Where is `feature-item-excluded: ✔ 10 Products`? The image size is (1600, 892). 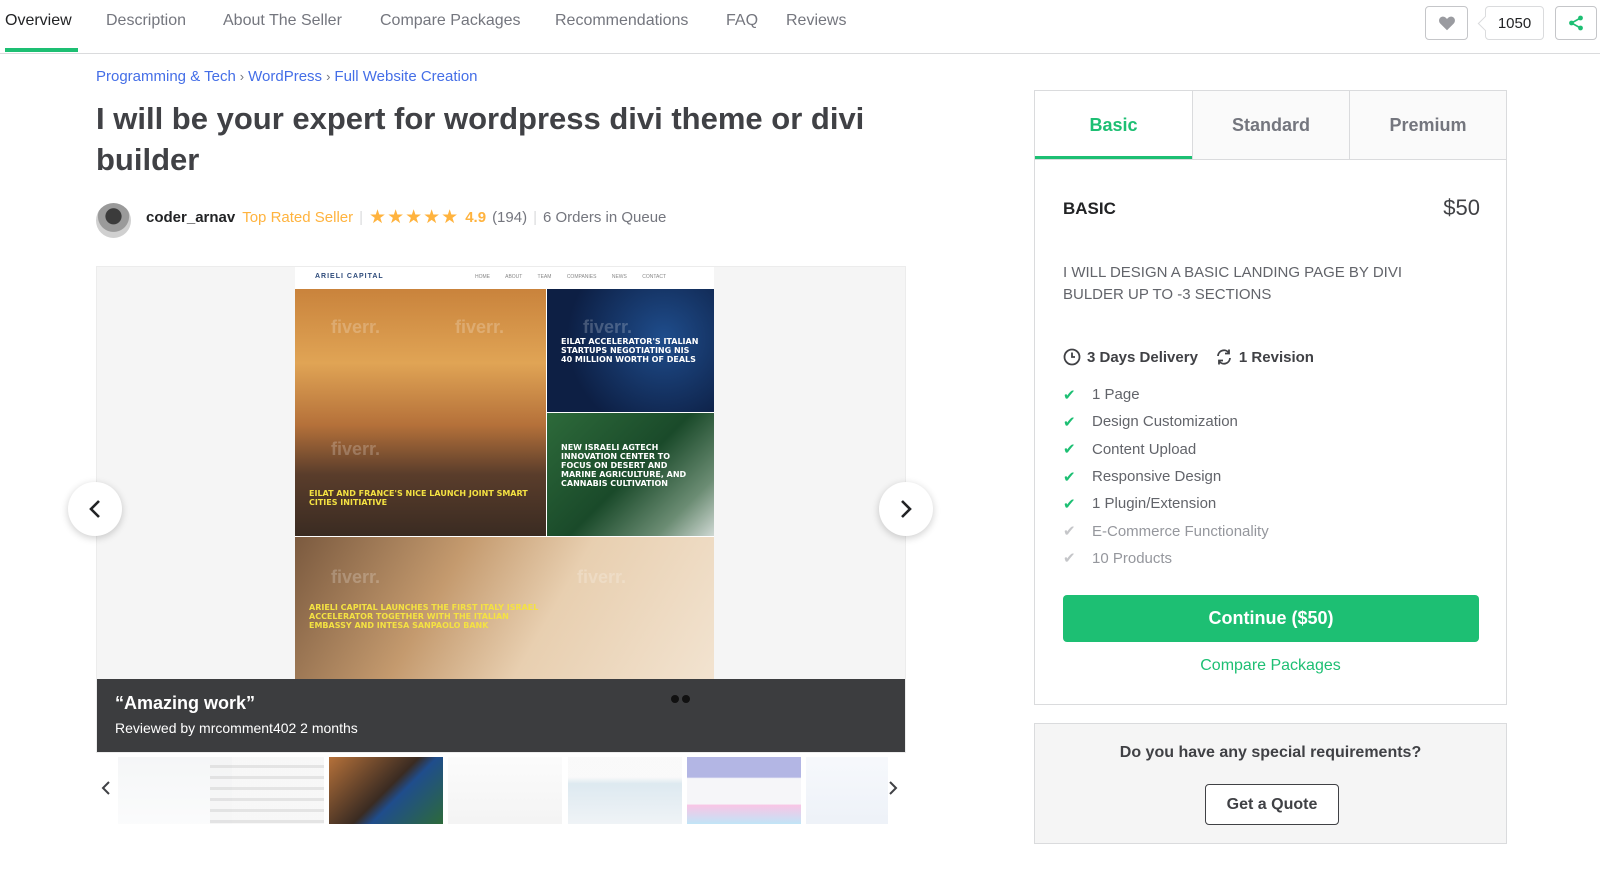 feature-item-excluded: ✔ 10 Products is located at coordinates (1166, 558).